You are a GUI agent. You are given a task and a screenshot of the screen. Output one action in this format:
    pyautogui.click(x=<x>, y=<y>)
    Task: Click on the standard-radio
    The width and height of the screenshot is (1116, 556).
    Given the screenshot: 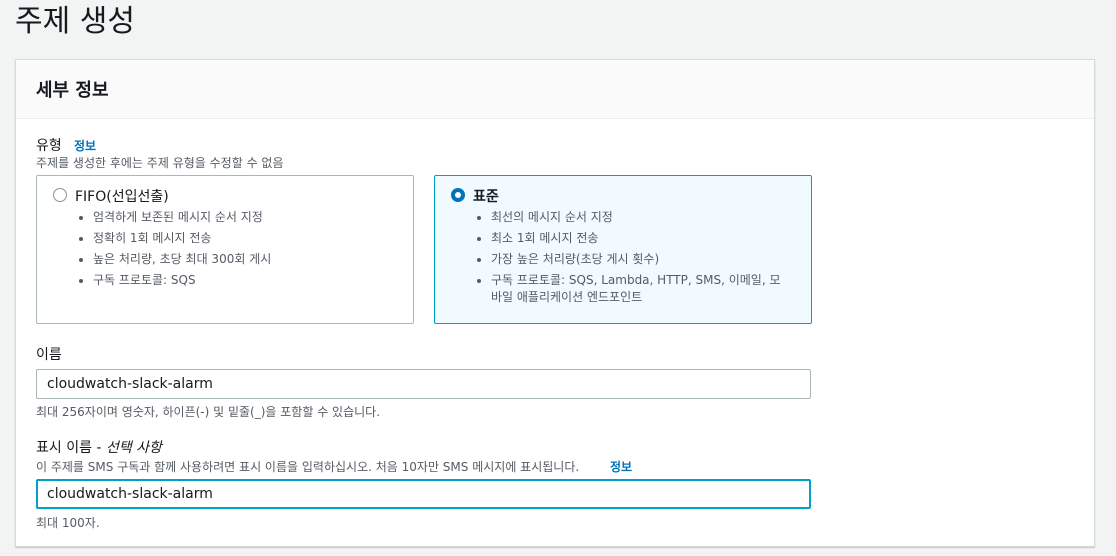 What is the action you would take?
    pyautogui.click(x=458, y=195)
    